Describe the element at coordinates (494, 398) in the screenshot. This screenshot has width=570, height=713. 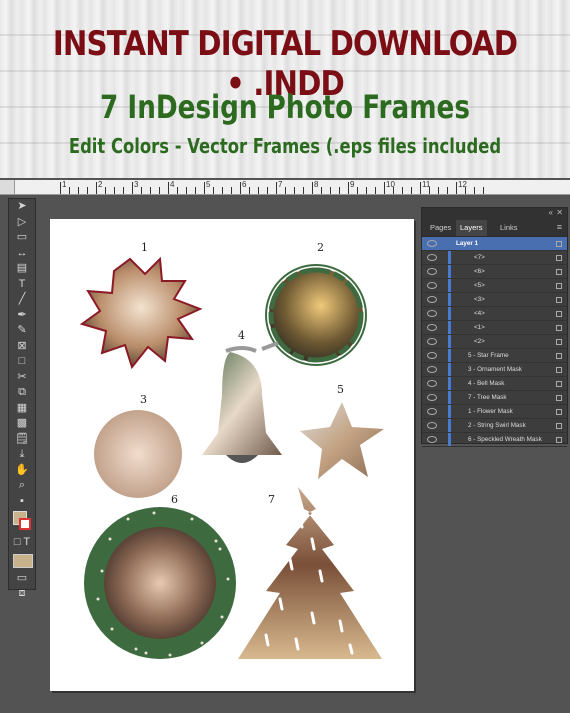
I see `layer-item-row: 7 - Tree Mask` at that location.